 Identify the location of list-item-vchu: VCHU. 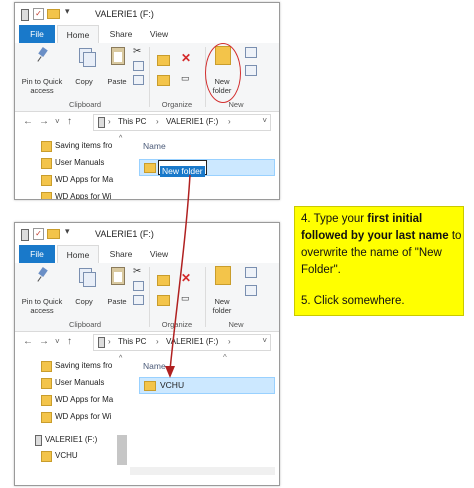
(207, 385).